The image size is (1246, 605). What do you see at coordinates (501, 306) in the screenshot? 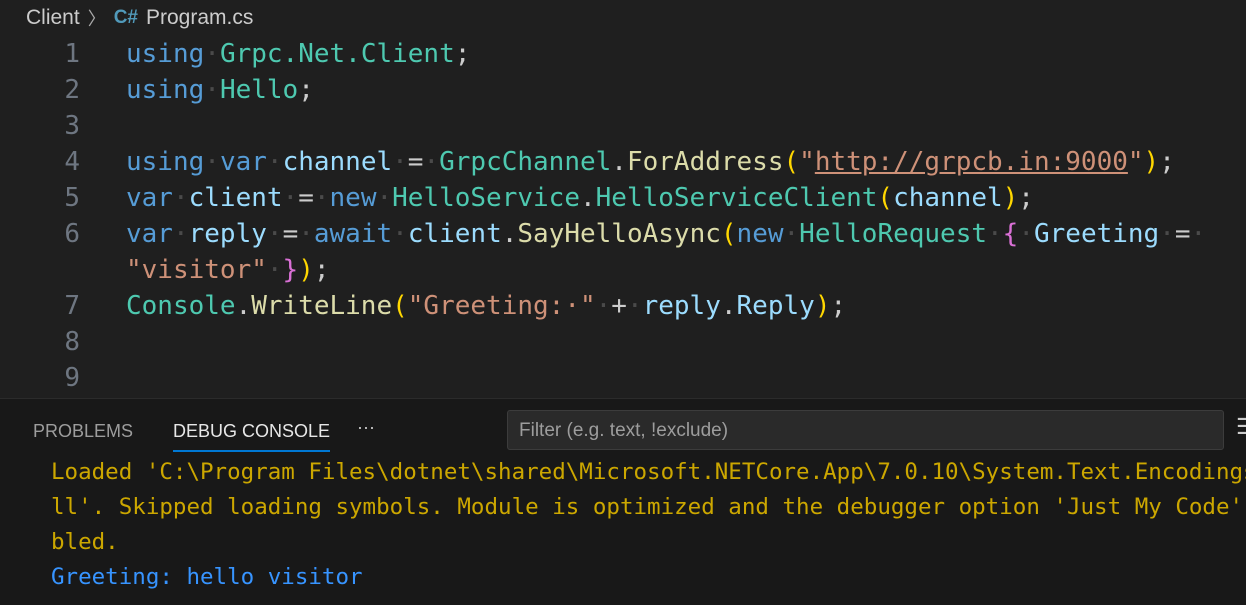
I see `code-token: "Greeting:·"` at bounding box center [501, 306].